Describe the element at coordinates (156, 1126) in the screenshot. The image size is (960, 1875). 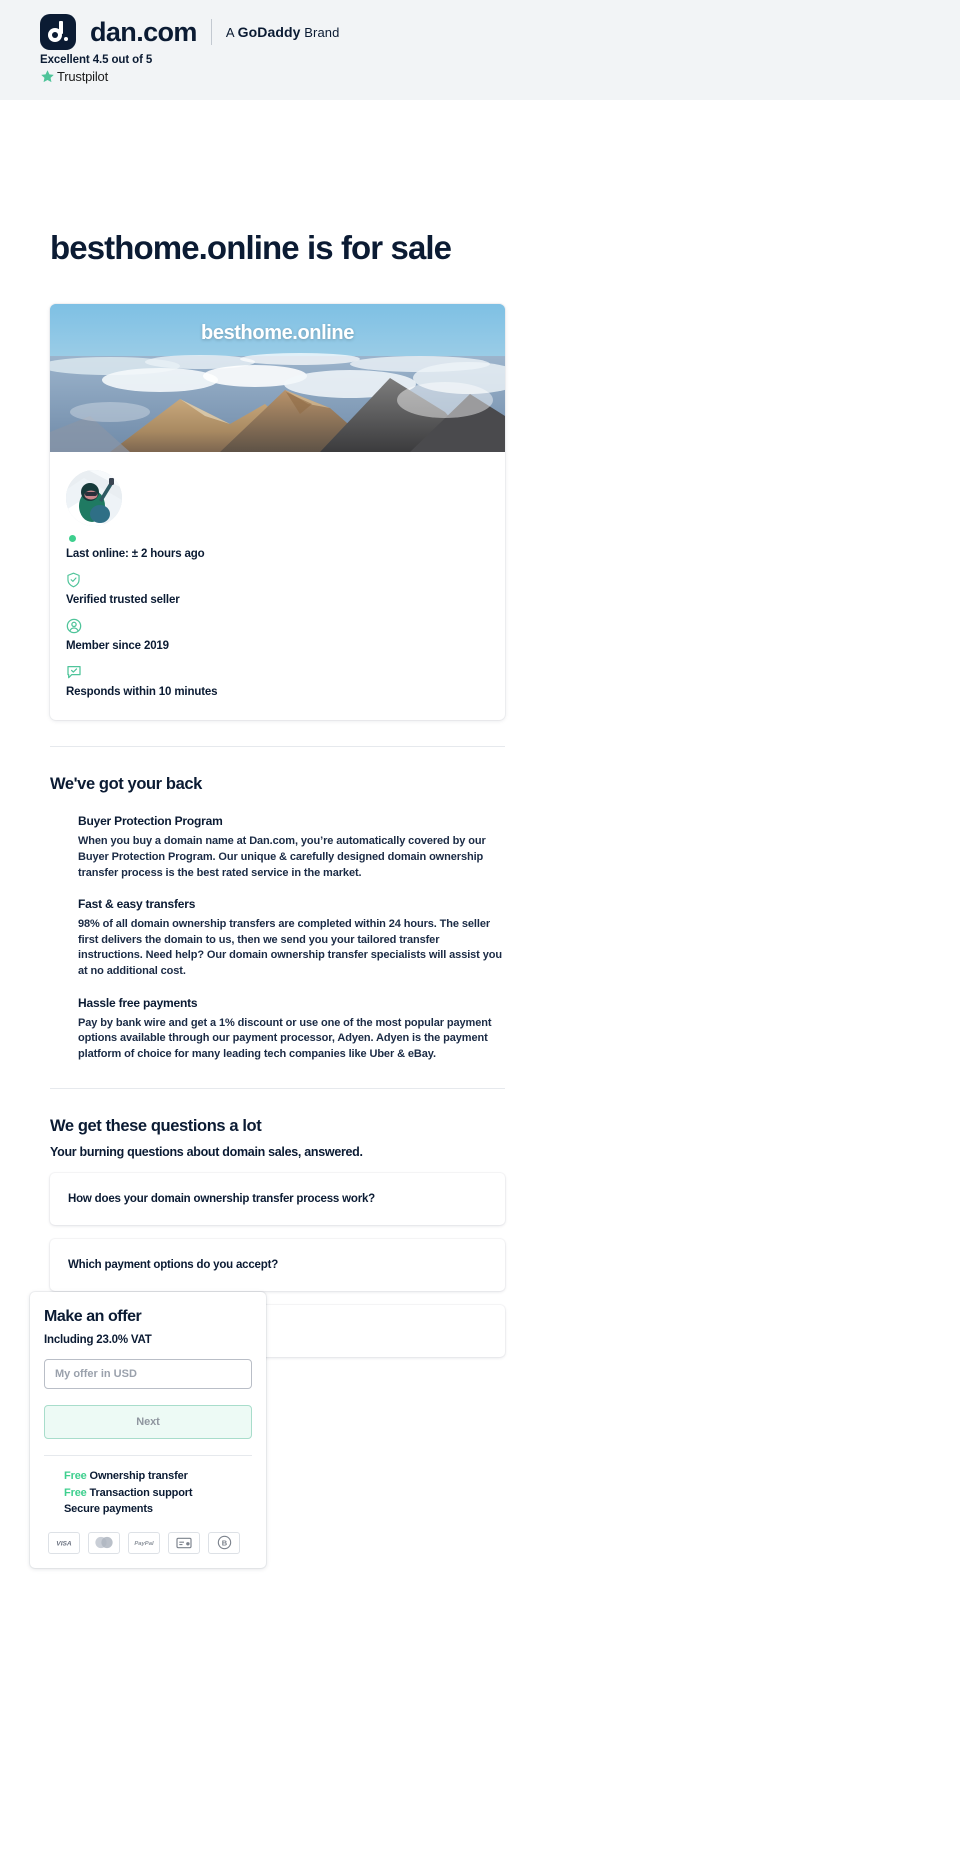
I see `faq-title: We get these questions a lot` at that location.